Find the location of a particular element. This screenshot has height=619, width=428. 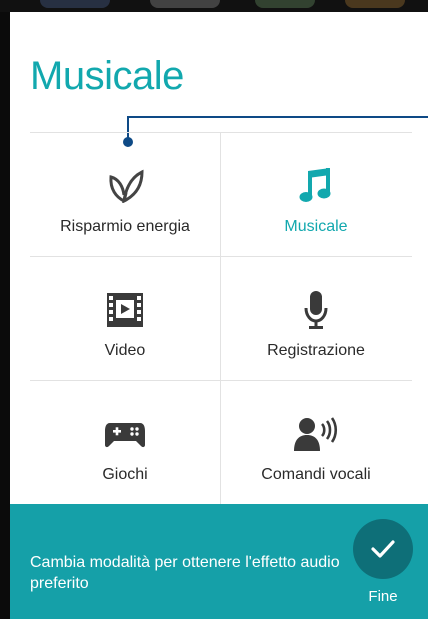

checkmark-icon is located at coordinates (383, 549).